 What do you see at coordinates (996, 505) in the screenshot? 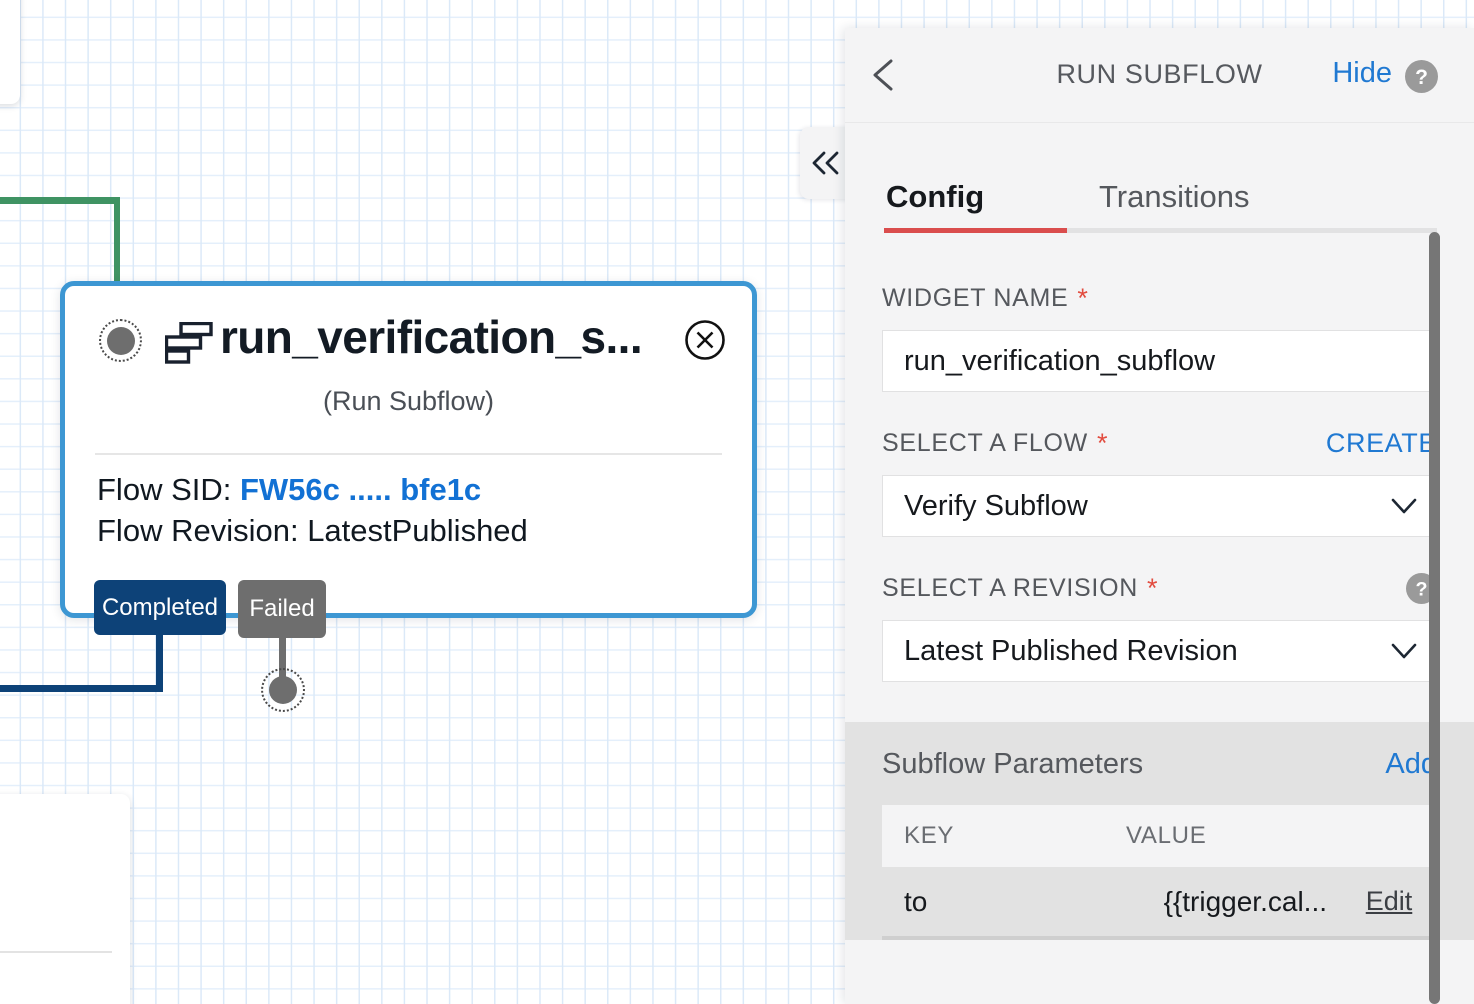
I see `select-flow-value: Verify Subflow` at bounding box center [996, 505].